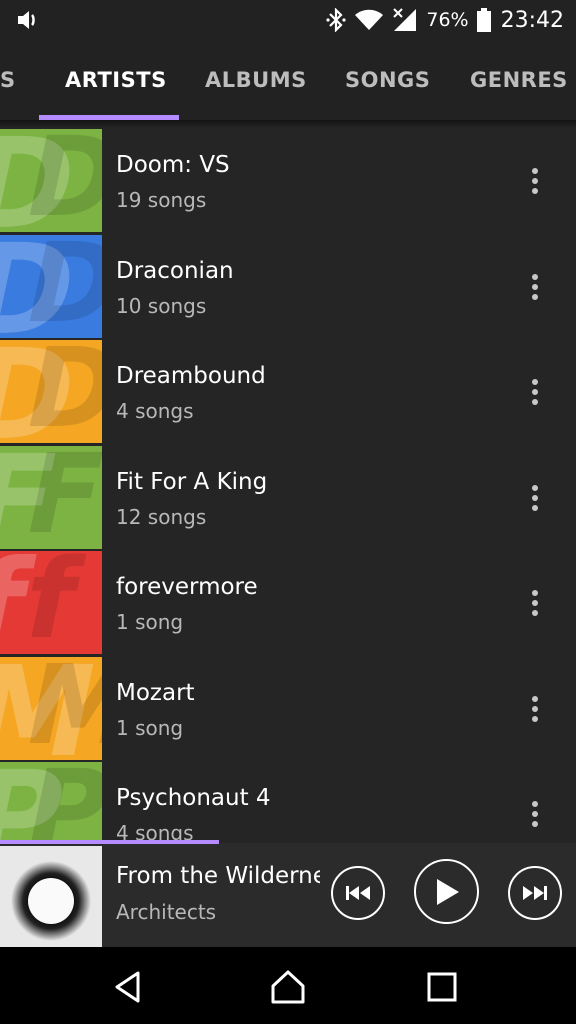 The width and height of the screenshot is (576, 1024). What do you see at coordinates (51, 497) in the screenshot?
I see `artist-thumbnail: FF` at bounding box center [51, 497].